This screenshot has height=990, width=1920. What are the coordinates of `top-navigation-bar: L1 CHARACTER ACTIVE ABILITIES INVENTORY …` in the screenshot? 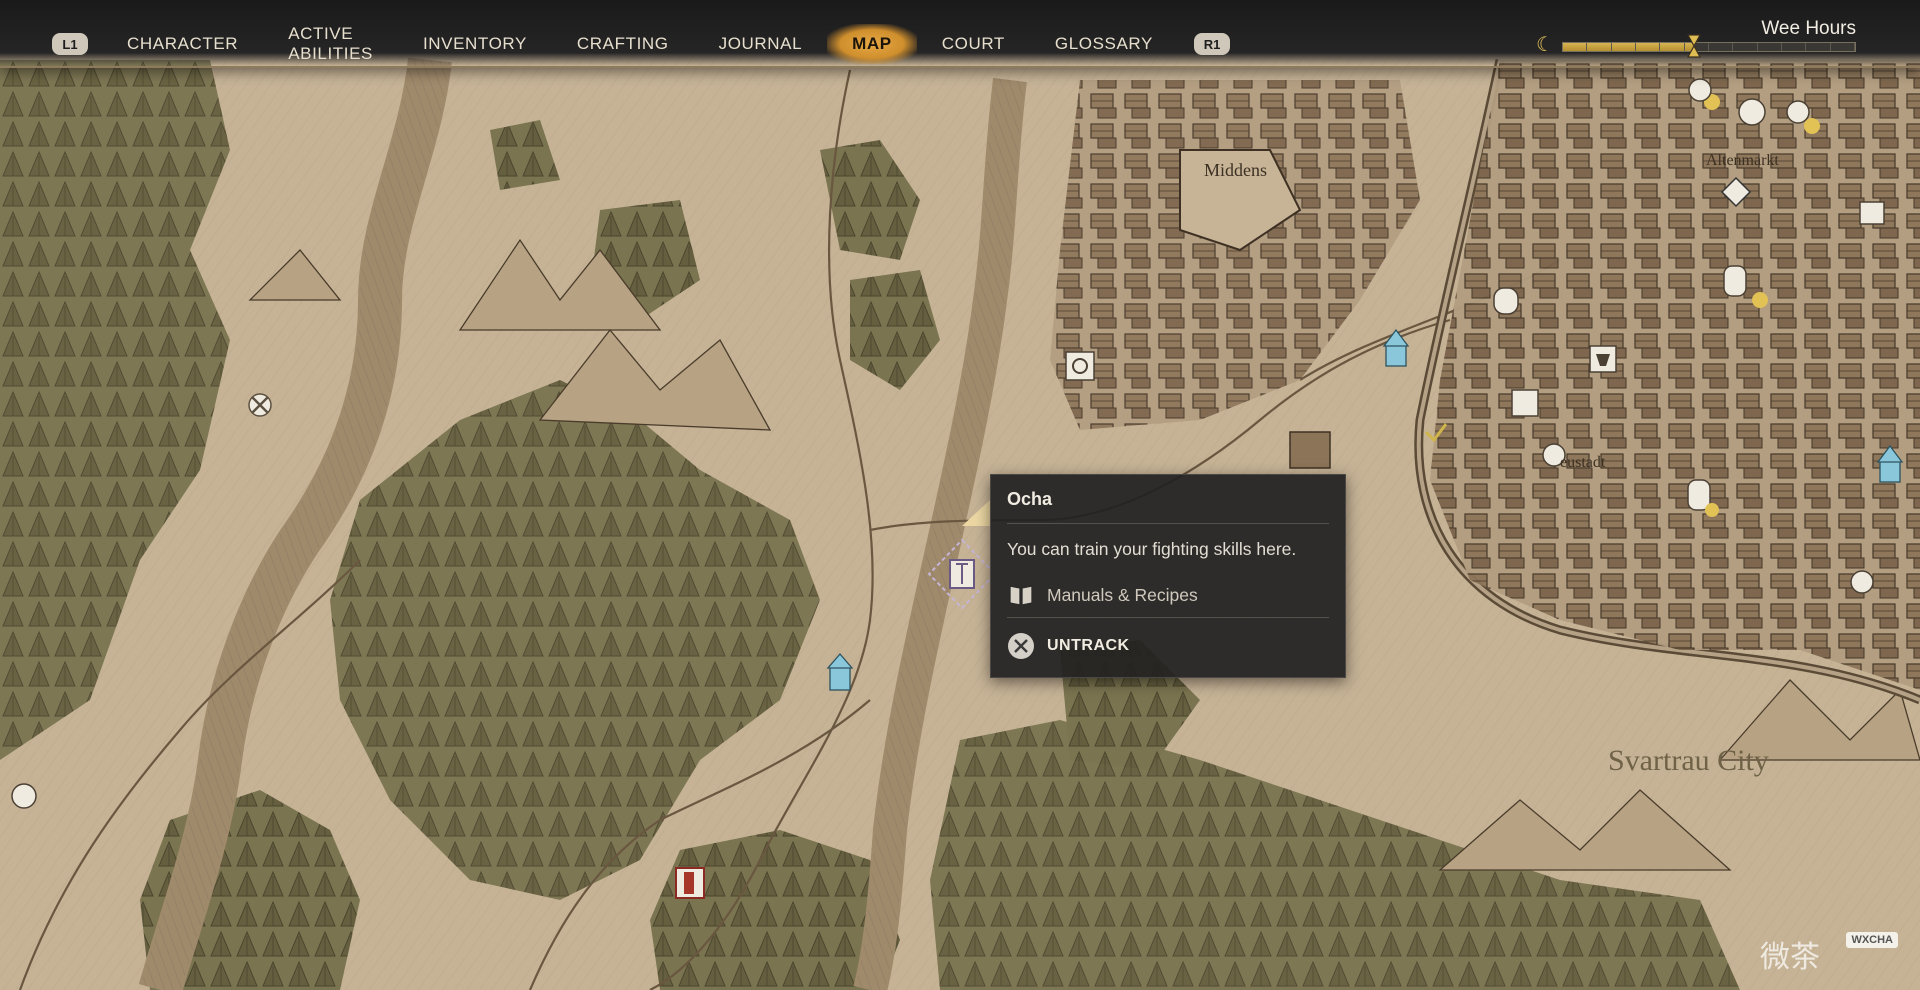 It's located at (960, 34).